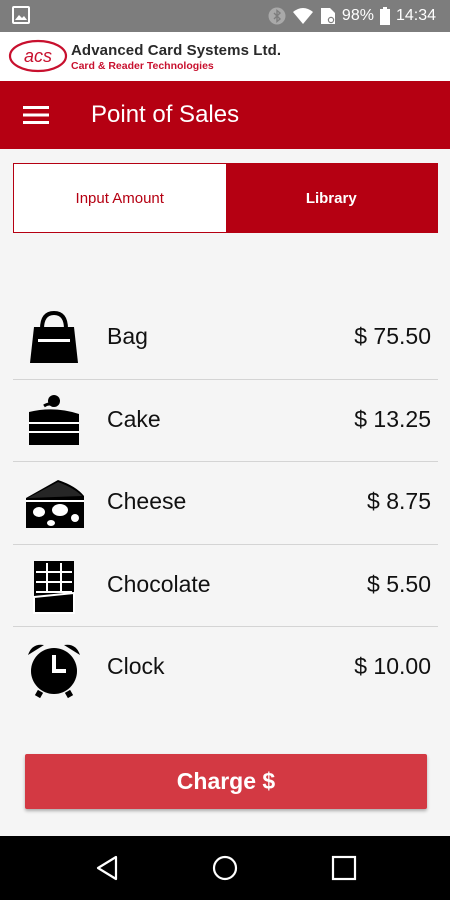 This screenshot has height=900, width=450. What do you see at coordinates (54, 339) in the screenshot?
I see `bag-icon` at bounding box center [54, 339].